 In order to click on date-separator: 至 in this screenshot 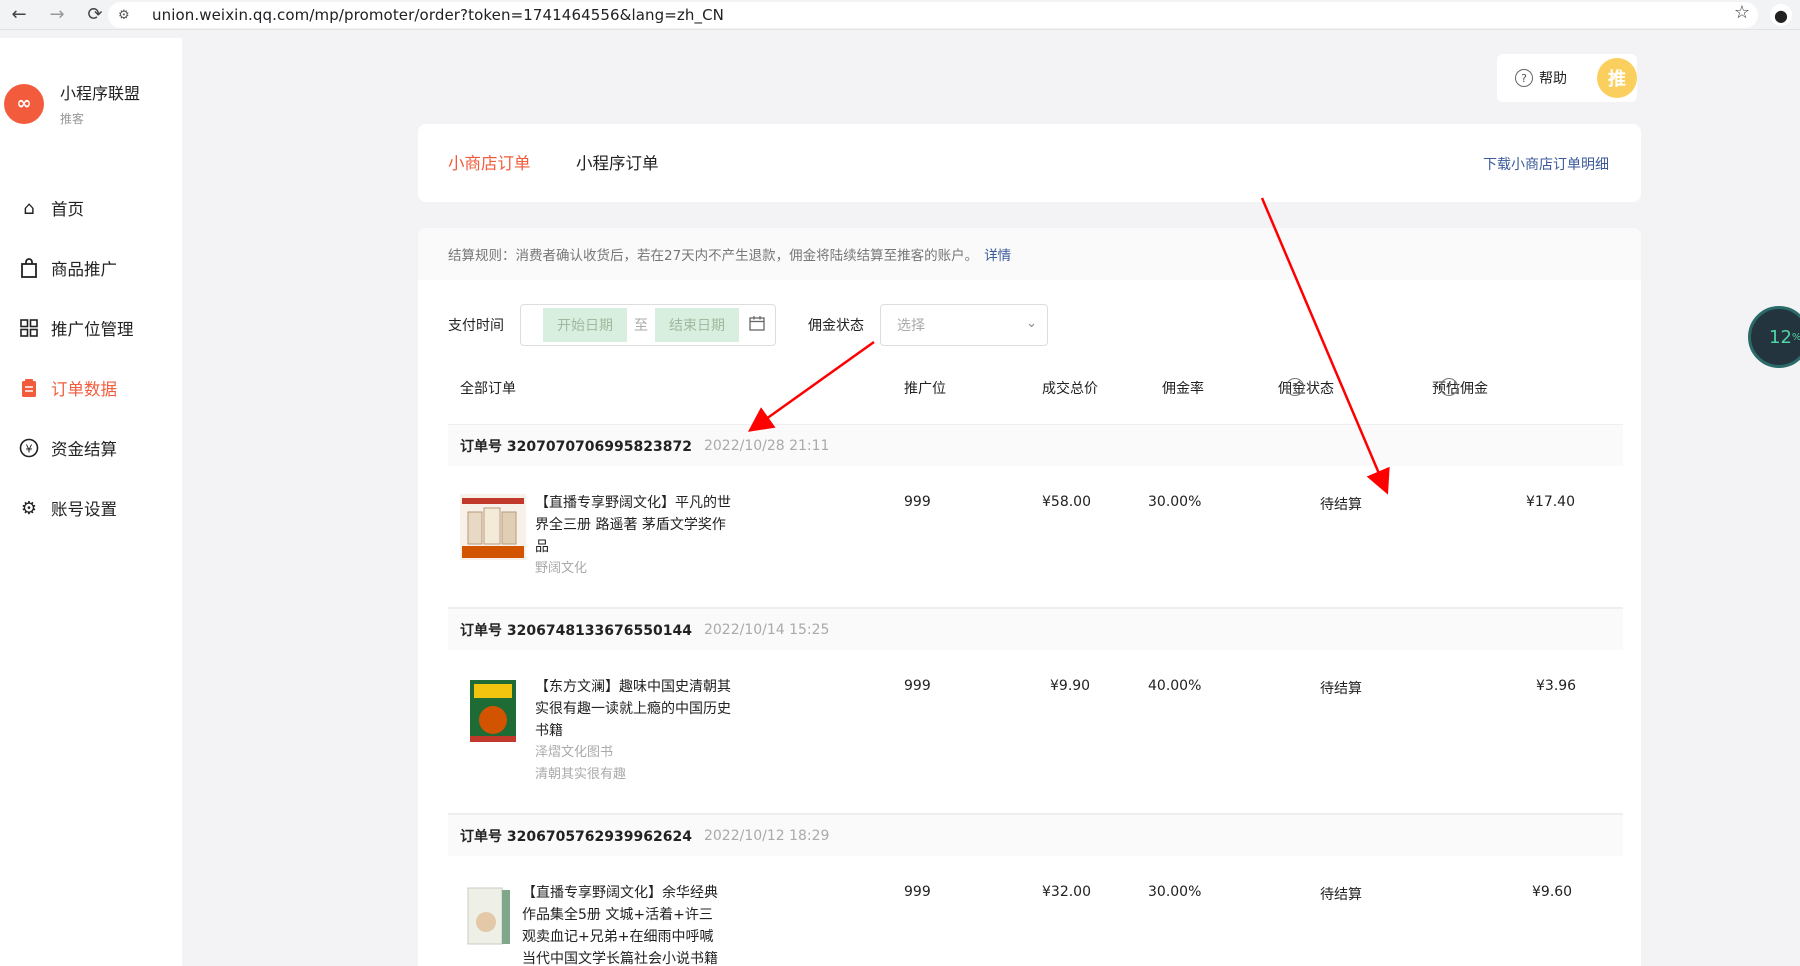, I will do `click(641, 326)`.